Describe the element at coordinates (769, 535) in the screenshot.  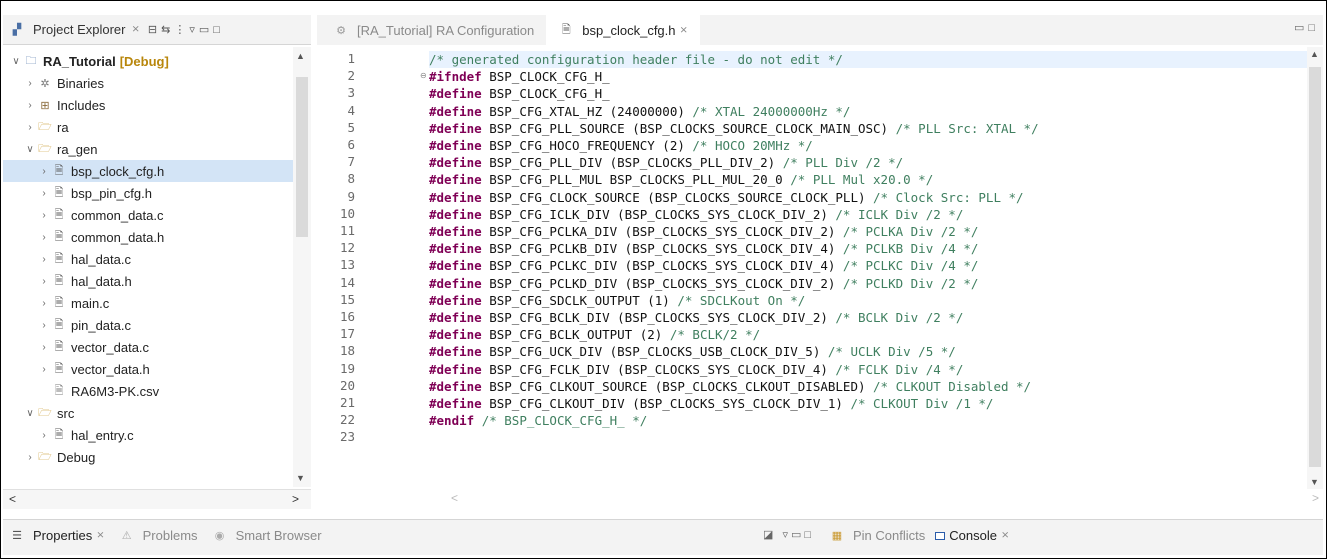
I see `open-console-icon: ◪` at that location.